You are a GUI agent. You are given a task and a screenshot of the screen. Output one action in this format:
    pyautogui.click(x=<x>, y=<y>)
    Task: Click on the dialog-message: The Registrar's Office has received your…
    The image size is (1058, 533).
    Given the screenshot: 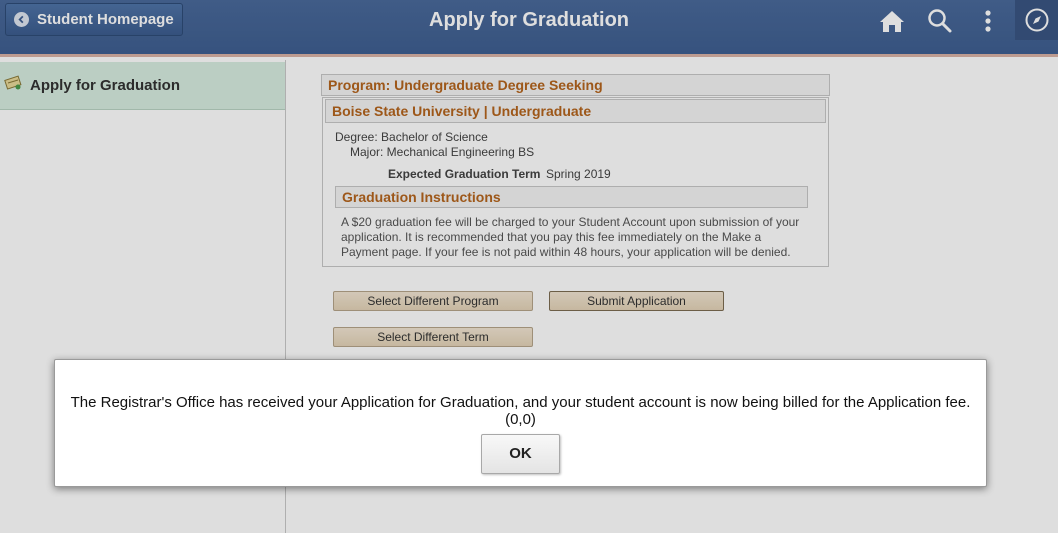 What is the action you would take?
    pyautogui.click(x=520, y=411)
    